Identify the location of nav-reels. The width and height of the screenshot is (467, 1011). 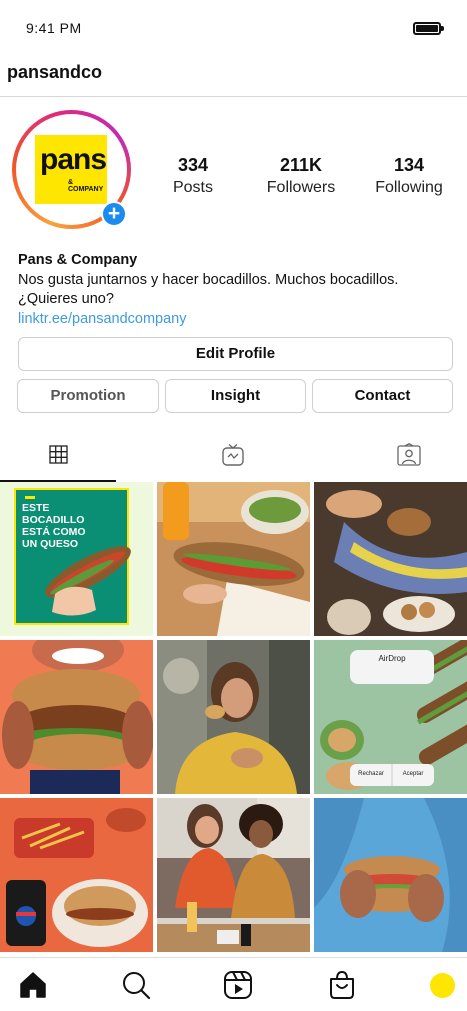
(238, 985).